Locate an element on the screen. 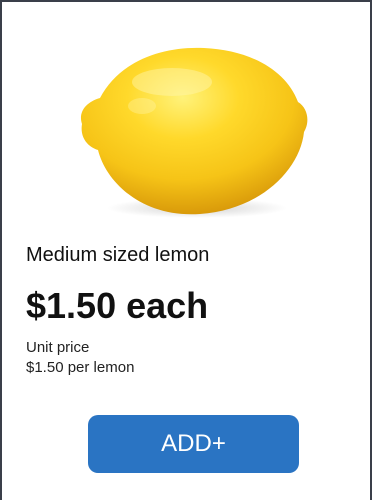 Image resolution: width=377 pixels, height=500 pixels. product-name: Medium sized lemon is located at coordinates (118, 255).